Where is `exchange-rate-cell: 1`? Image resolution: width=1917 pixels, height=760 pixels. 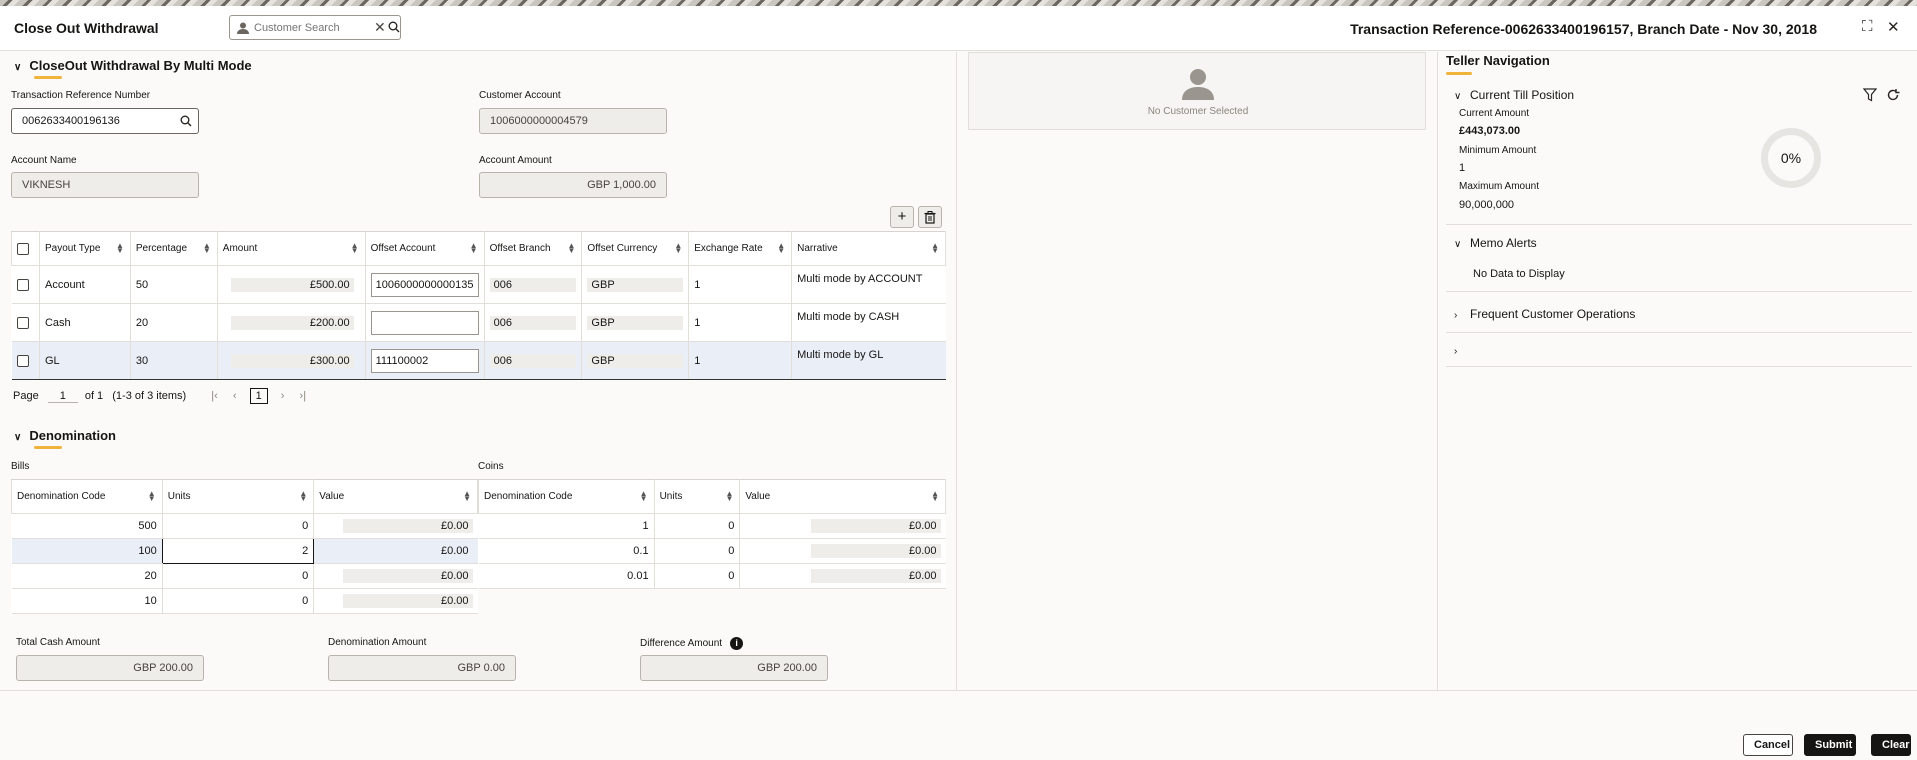 exchange-rate-cell: 1 is located at coordinates (740, 322).